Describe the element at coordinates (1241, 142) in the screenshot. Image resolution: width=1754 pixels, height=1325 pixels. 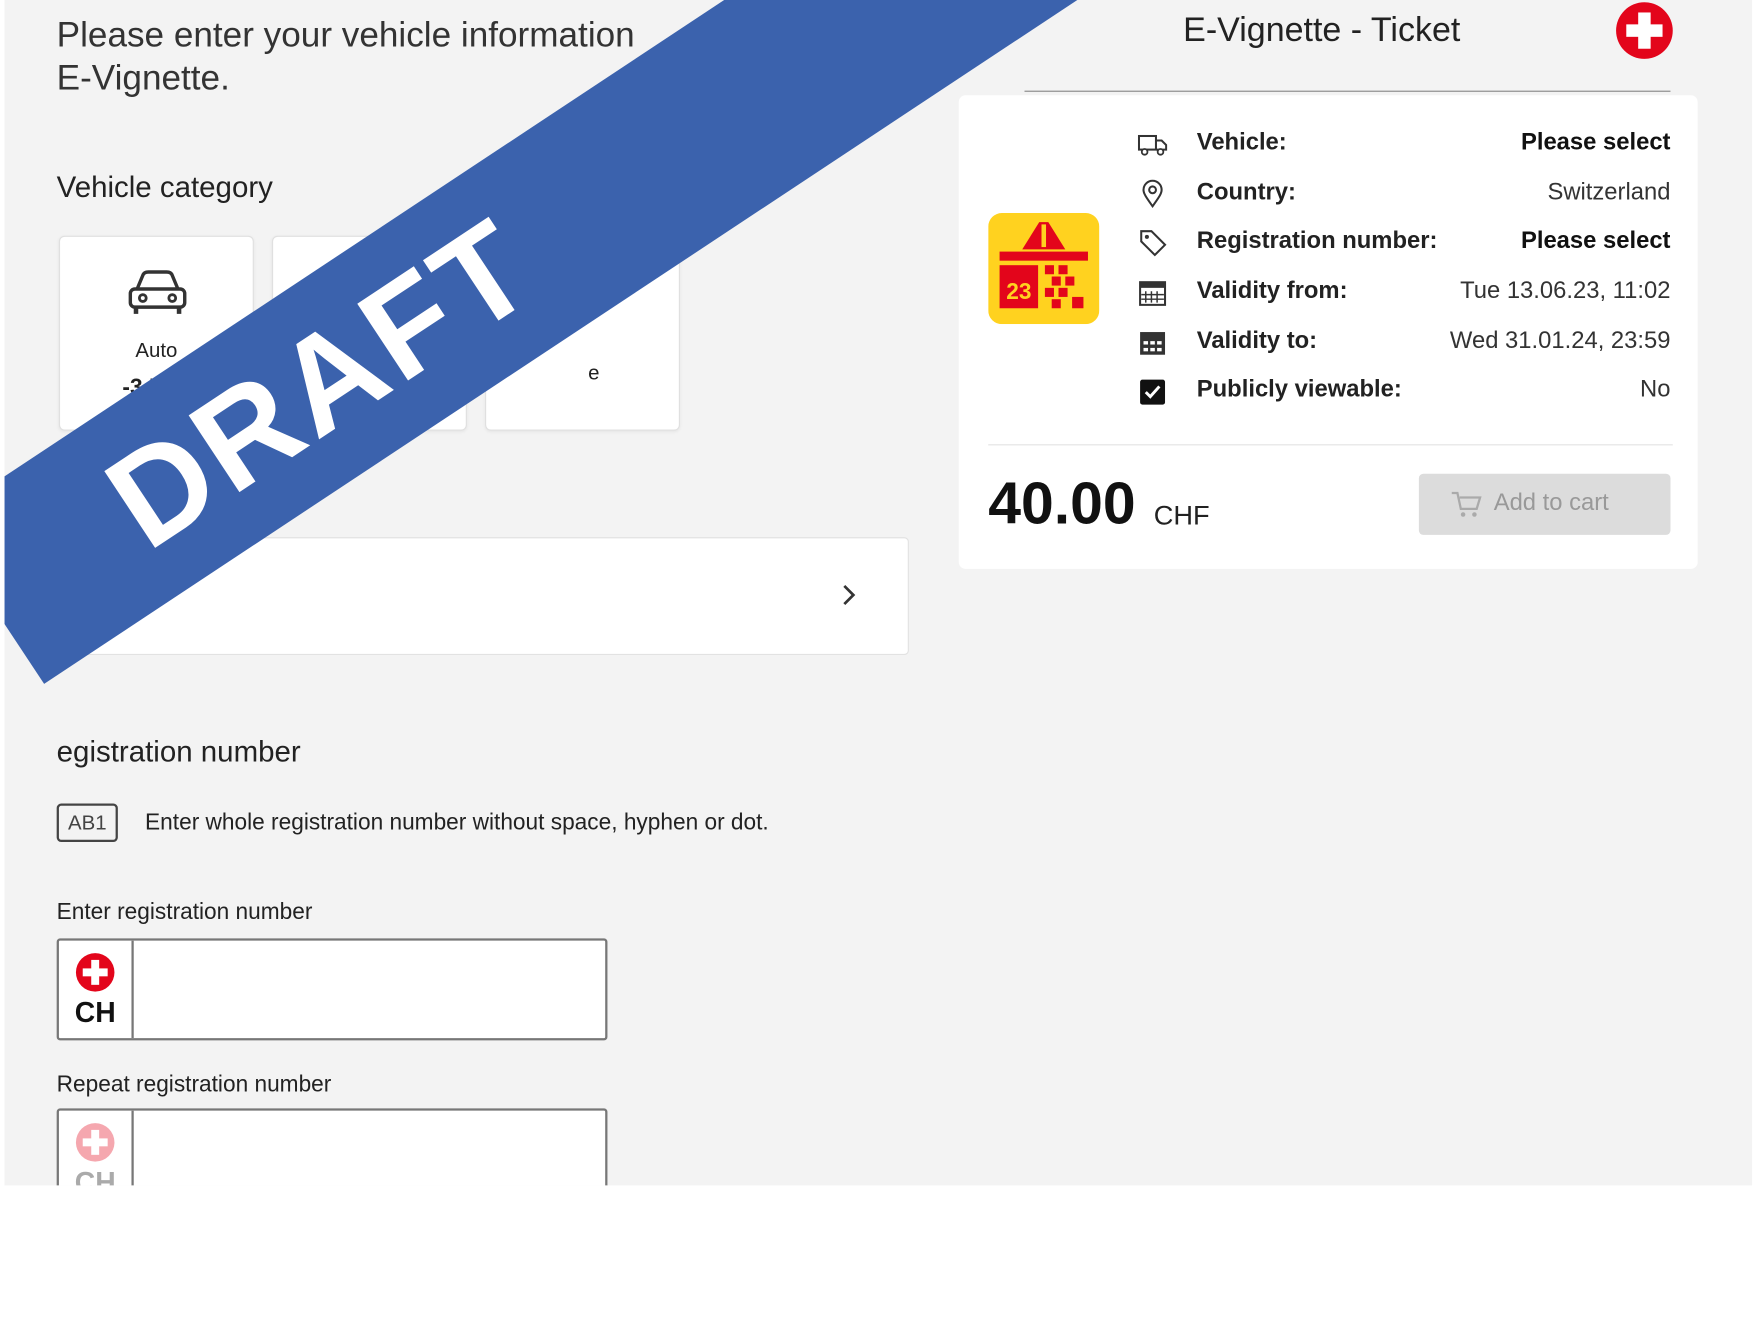
I see `detail-label: Vehicle:` at that location.